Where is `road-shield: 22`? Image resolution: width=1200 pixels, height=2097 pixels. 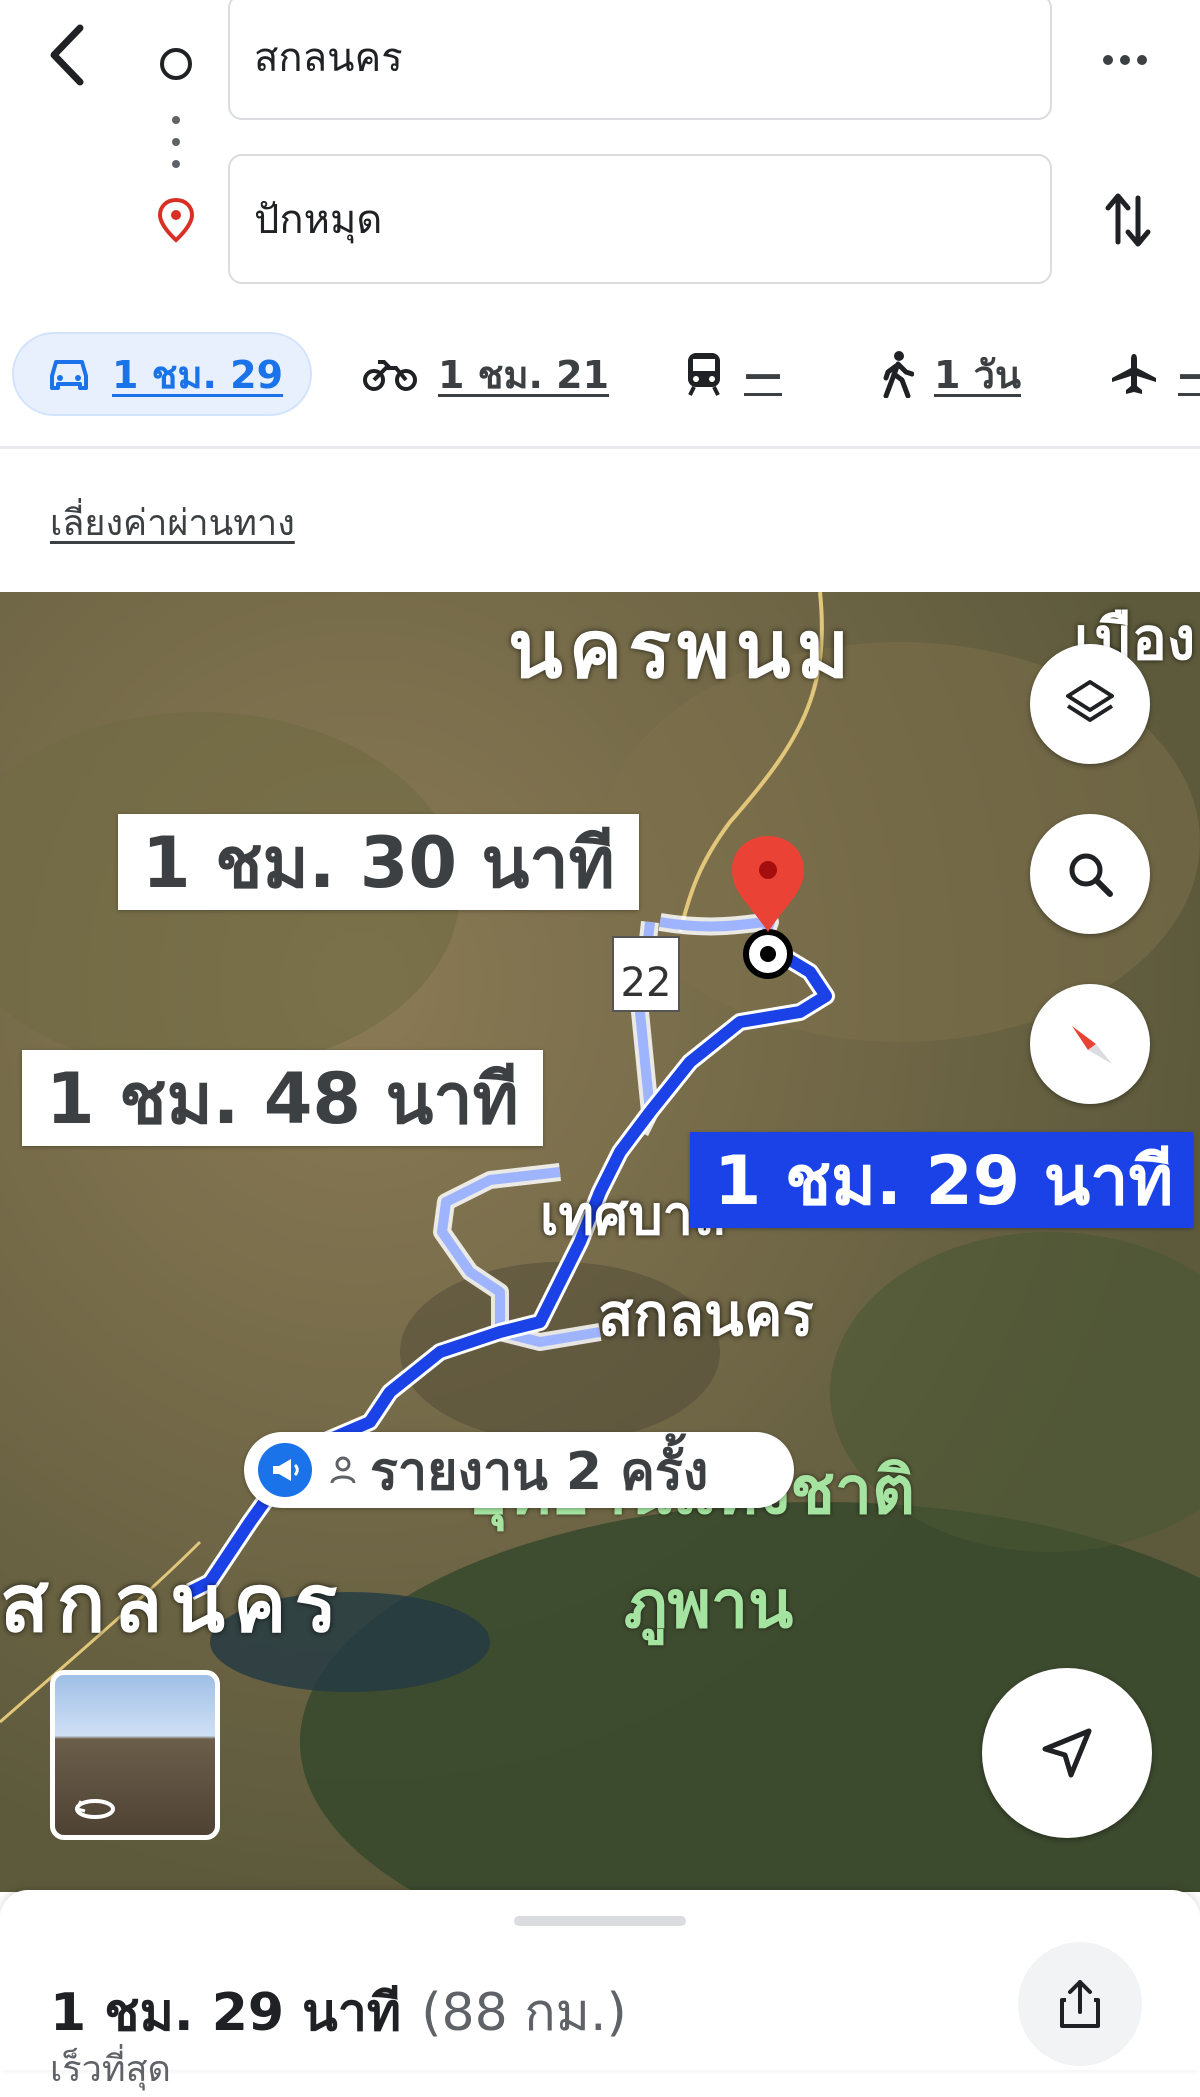 road-shield: 22 is located at coordinates (646, 974).